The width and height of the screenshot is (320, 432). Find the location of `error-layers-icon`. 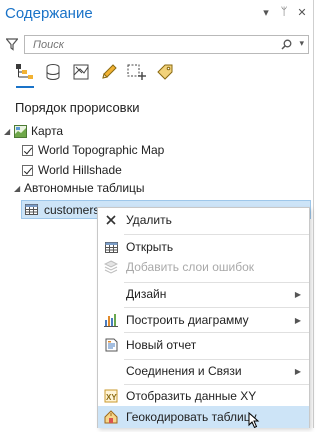

error-layers-icon is located at coordinates (111, 267).